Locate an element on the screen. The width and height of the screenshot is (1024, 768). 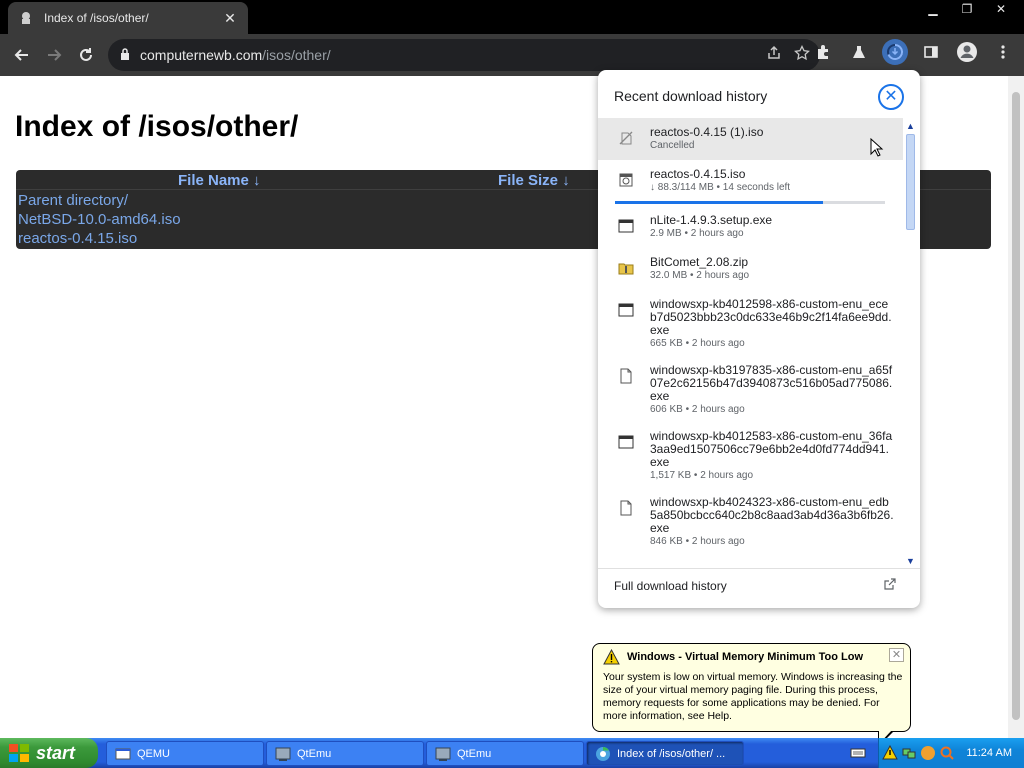
download-status: 846 KB • 2 hours ago is located at coordinates (697, 541).